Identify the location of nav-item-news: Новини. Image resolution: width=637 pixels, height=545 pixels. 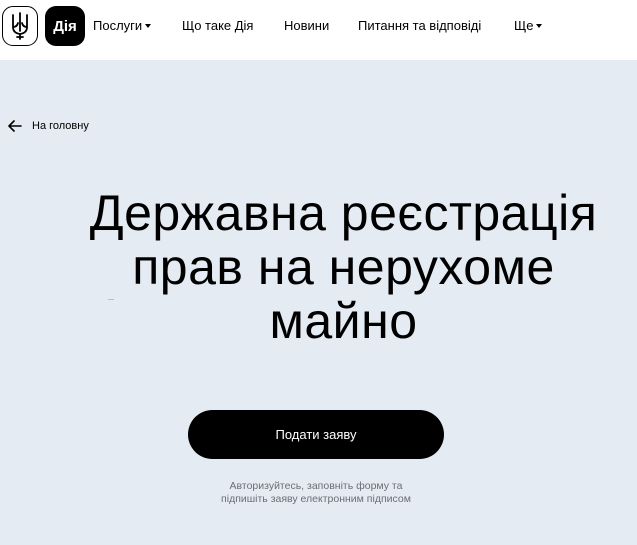
(306, 25).